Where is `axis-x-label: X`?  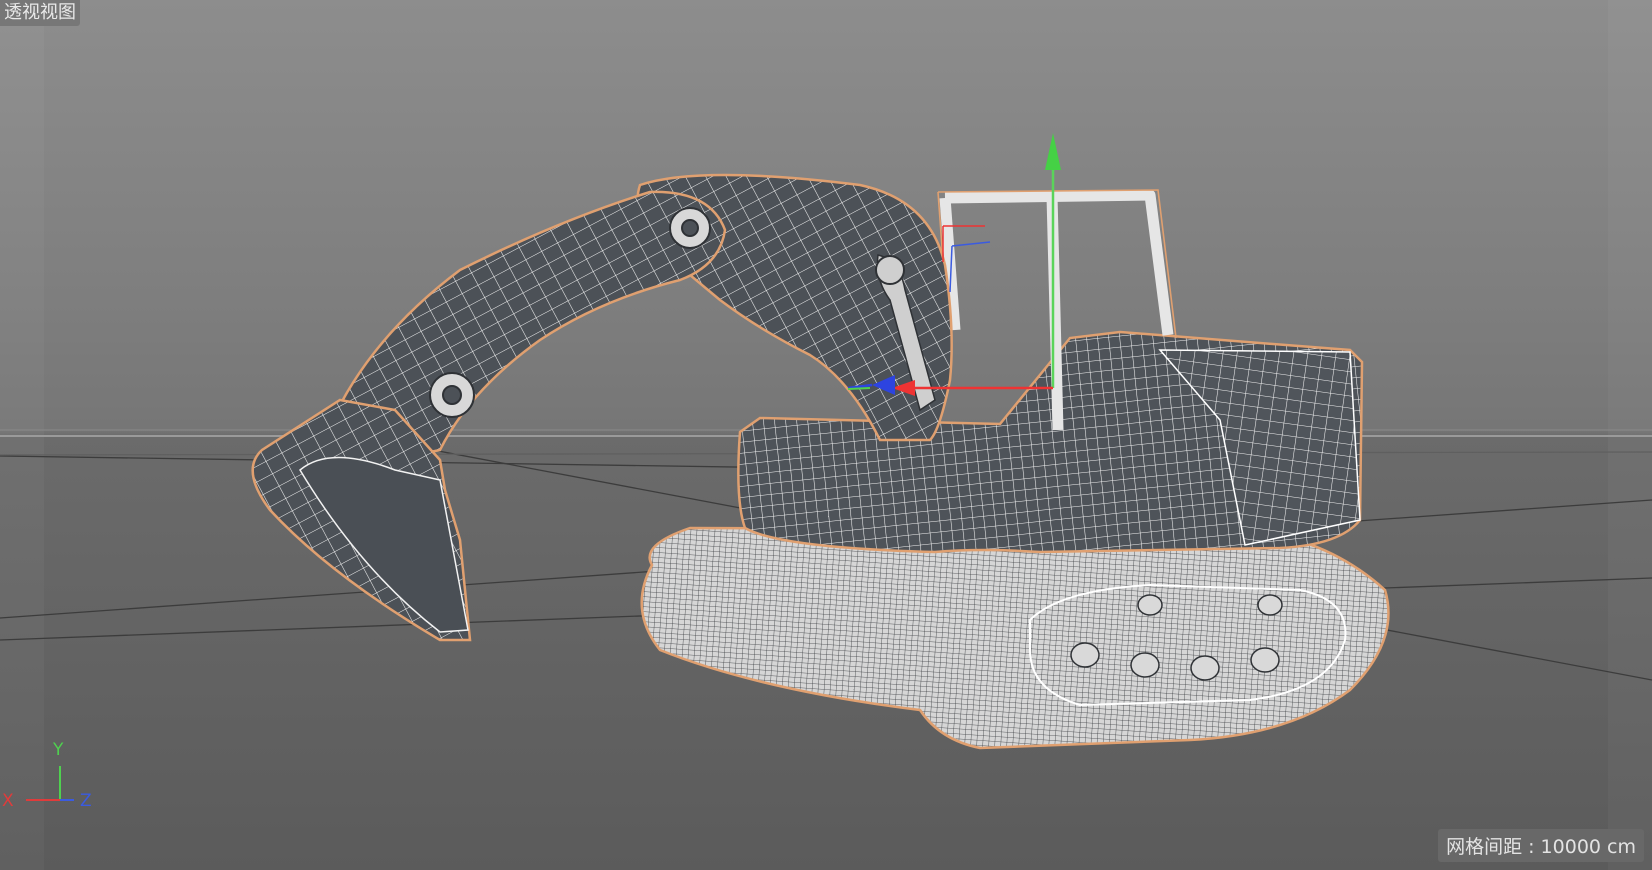 axis-x-label: X is located at coordinates (8, 801).